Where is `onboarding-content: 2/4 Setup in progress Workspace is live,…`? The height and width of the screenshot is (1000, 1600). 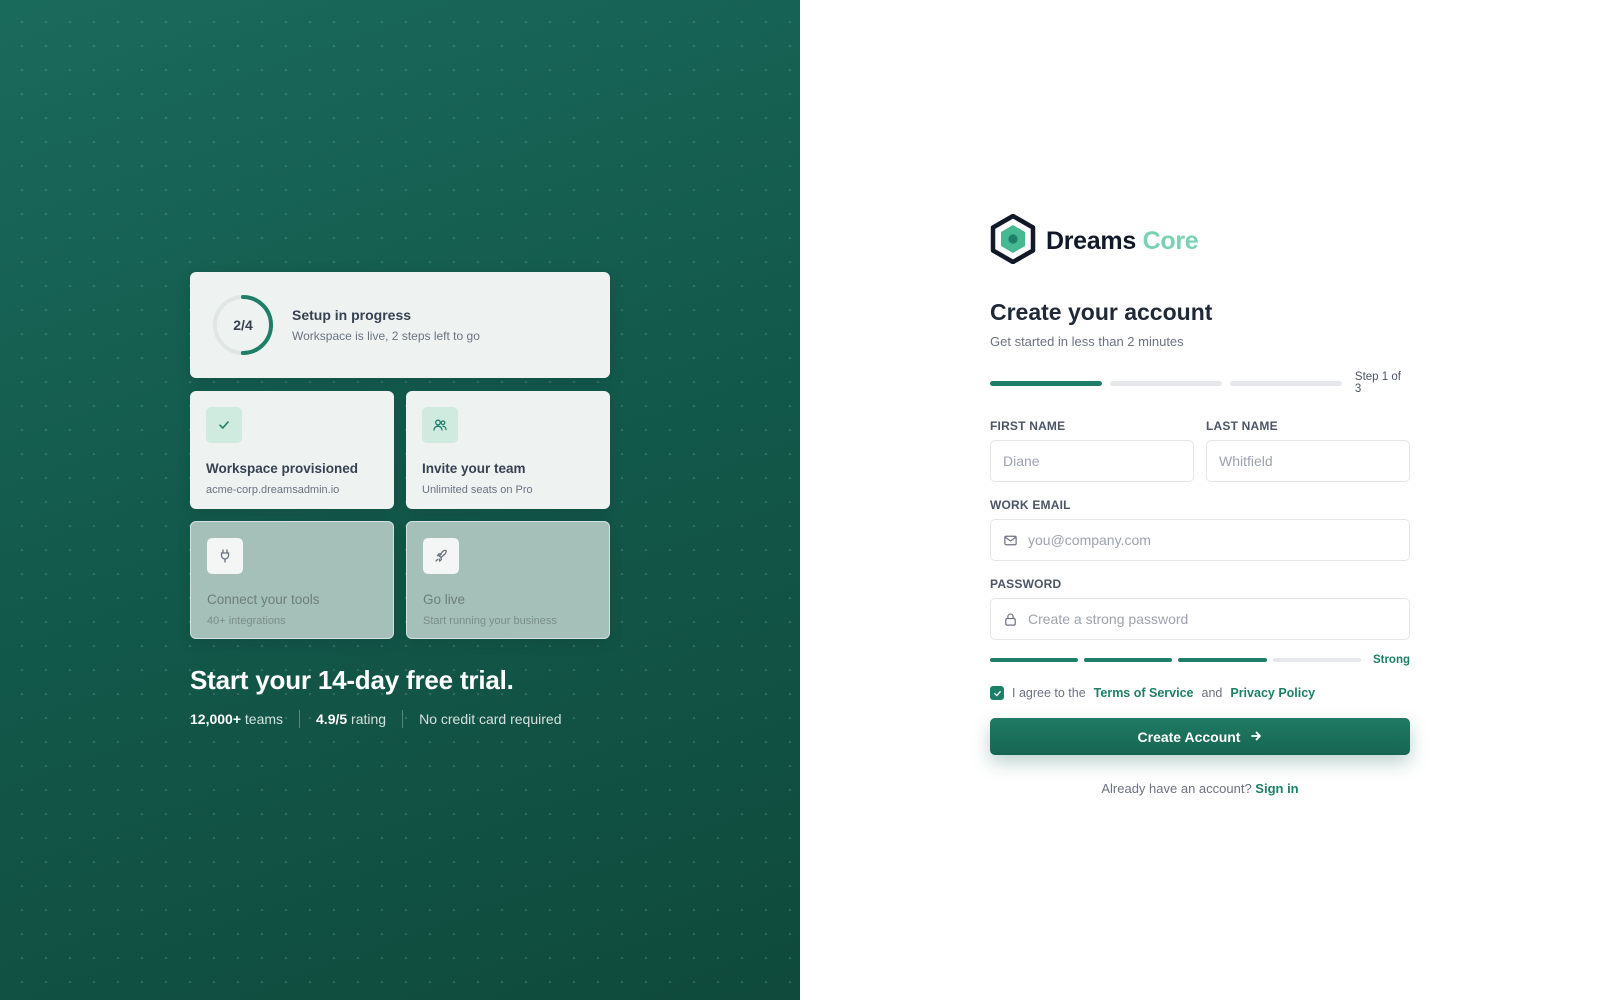 onboarding-content: 2/4 Setup in progress Workspace is live,… is located at coordinates (400, 500).